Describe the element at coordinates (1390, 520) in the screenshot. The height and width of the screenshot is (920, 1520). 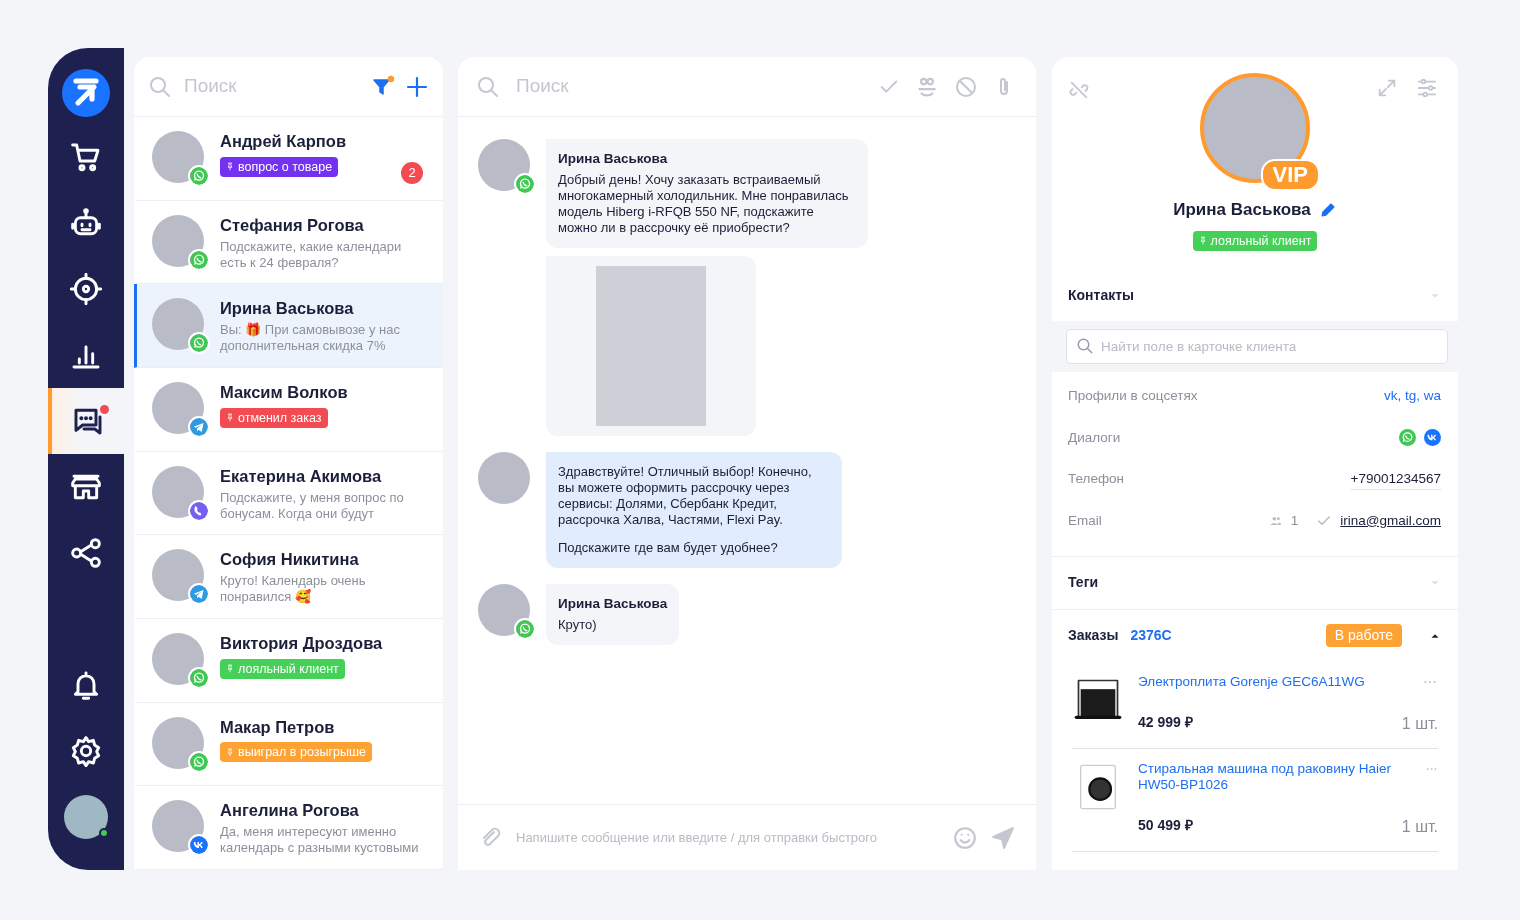
I see `email-value: irina@gmail.com` at that location.